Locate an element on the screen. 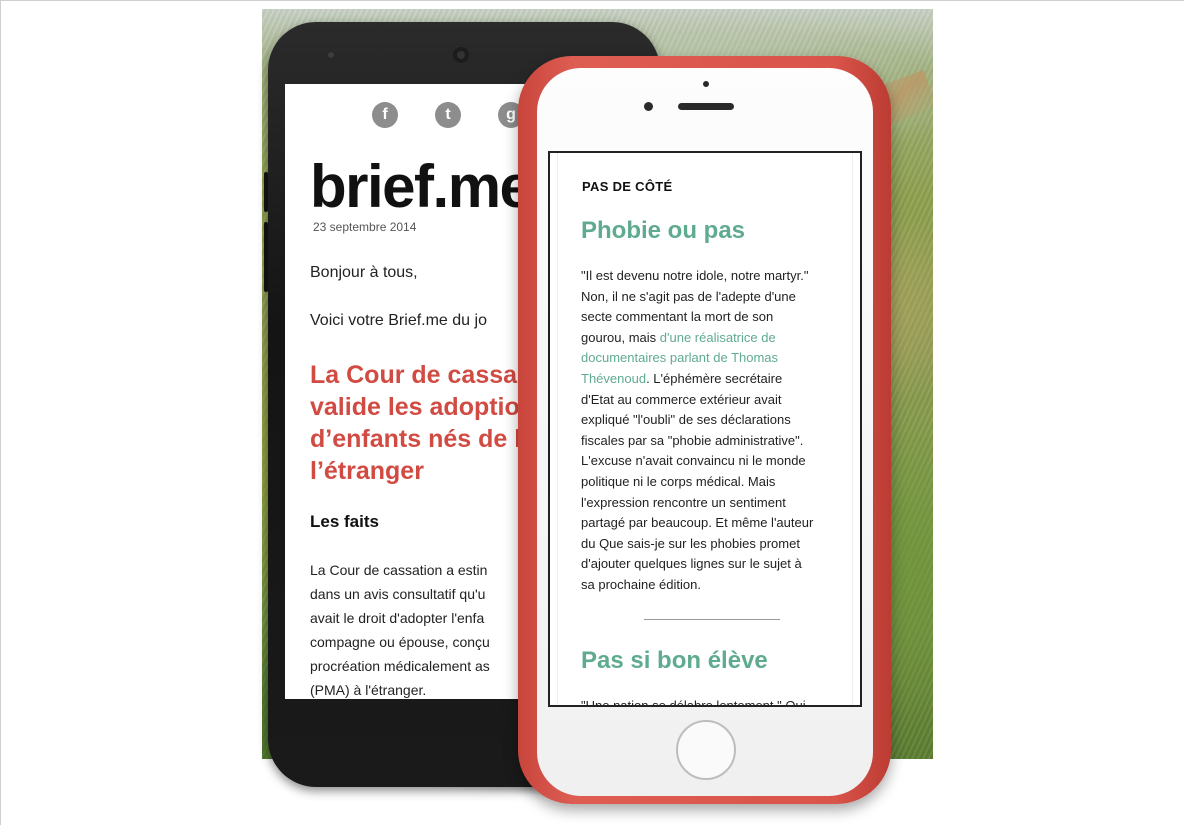  body-line: gourou, mais d'une réalisatrice de is located at coordinates (697, 338).